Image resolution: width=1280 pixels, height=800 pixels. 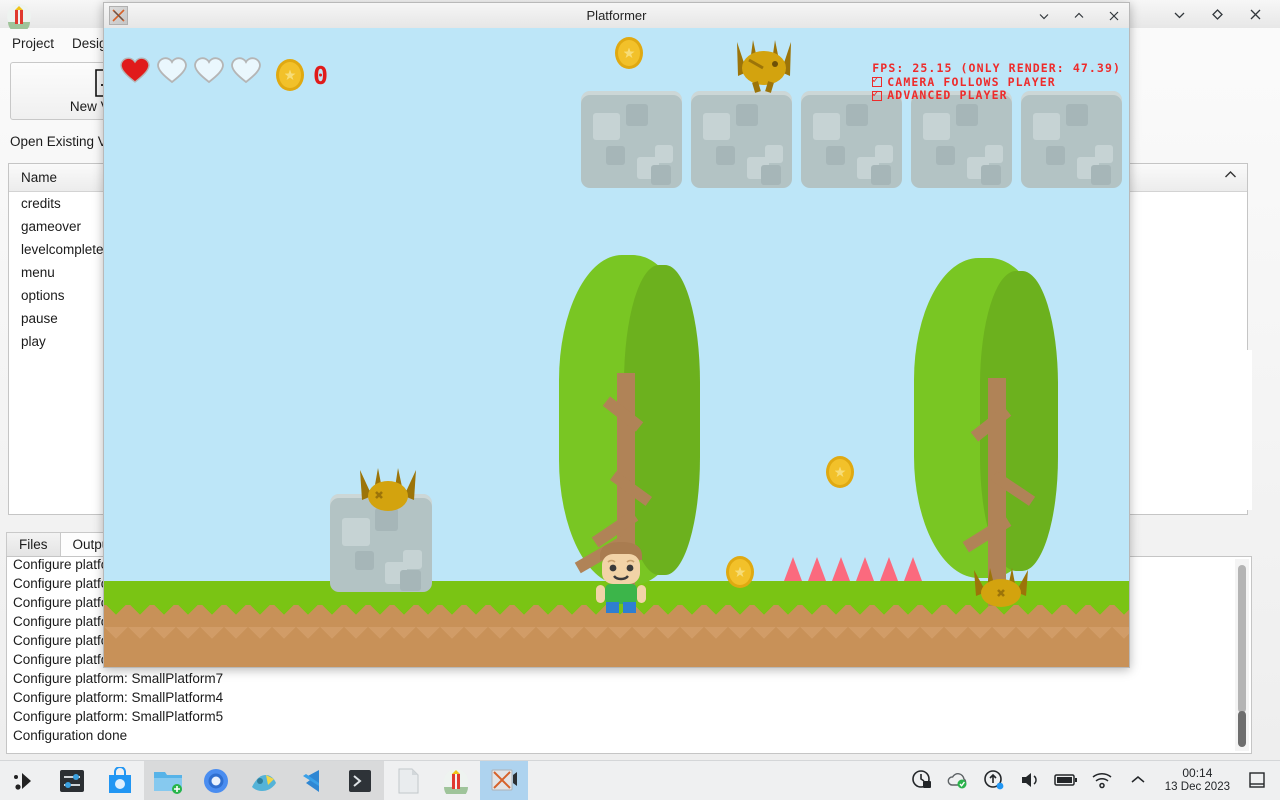 I want to click on log-scrollbar-thumb-active, so click(x=1242, y=729).